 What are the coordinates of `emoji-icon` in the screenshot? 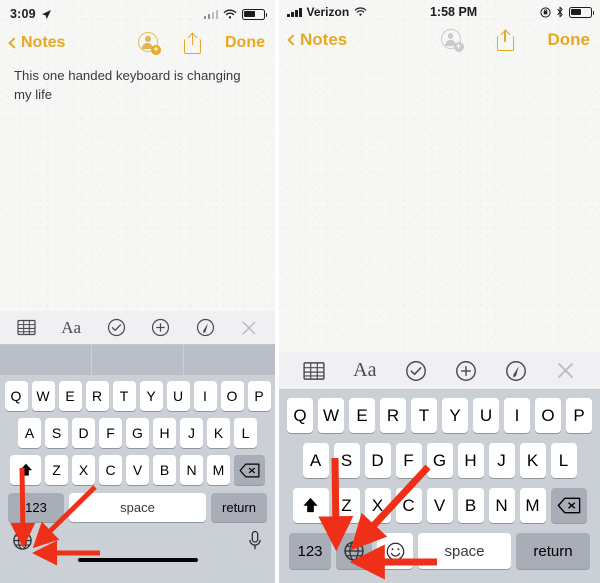 It's located at (395, 551).